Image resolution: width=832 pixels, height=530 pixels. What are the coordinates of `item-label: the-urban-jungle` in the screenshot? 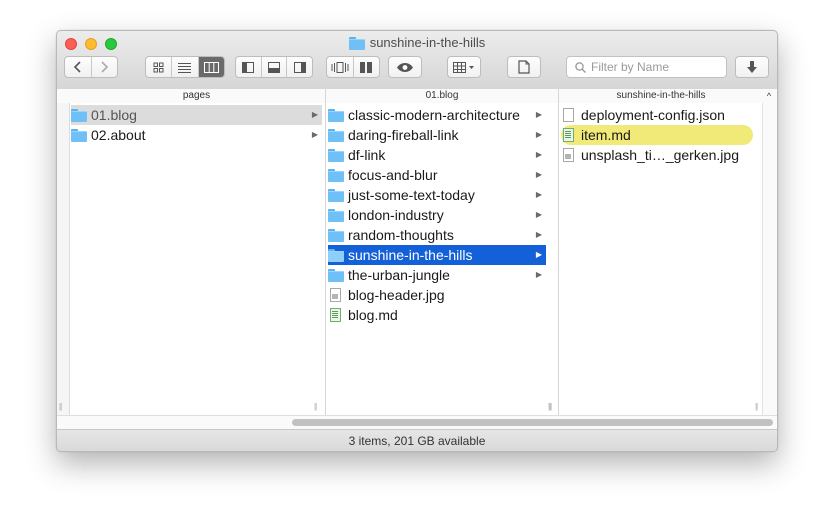 It's located at (399, 275).